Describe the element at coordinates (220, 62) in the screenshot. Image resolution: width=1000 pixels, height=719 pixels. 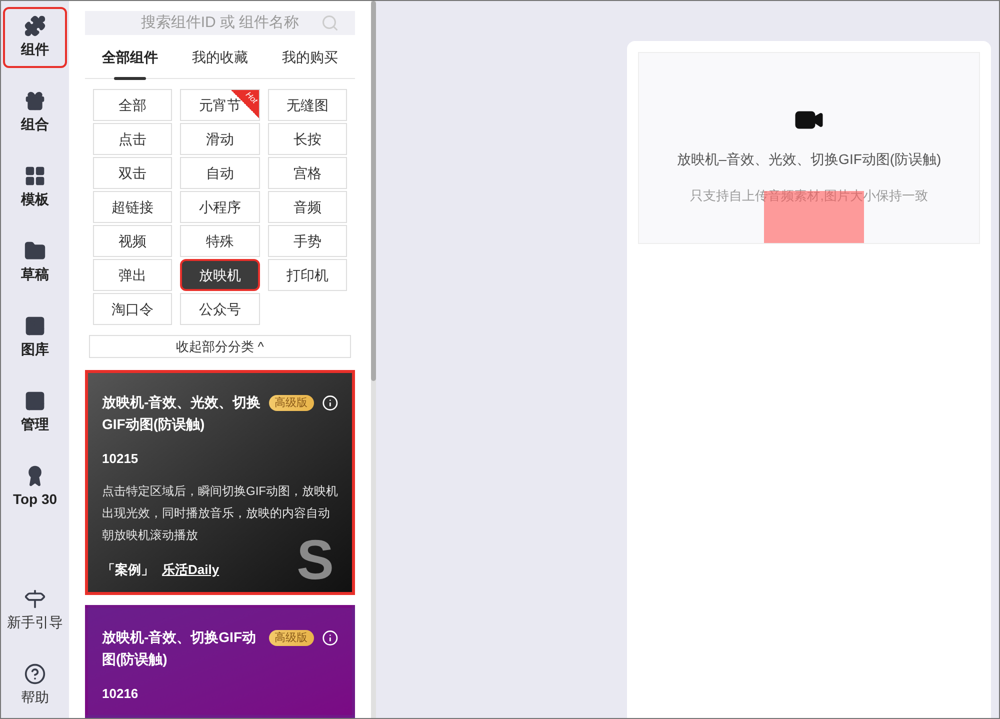
I see `tab: 我的收藏` at that location.